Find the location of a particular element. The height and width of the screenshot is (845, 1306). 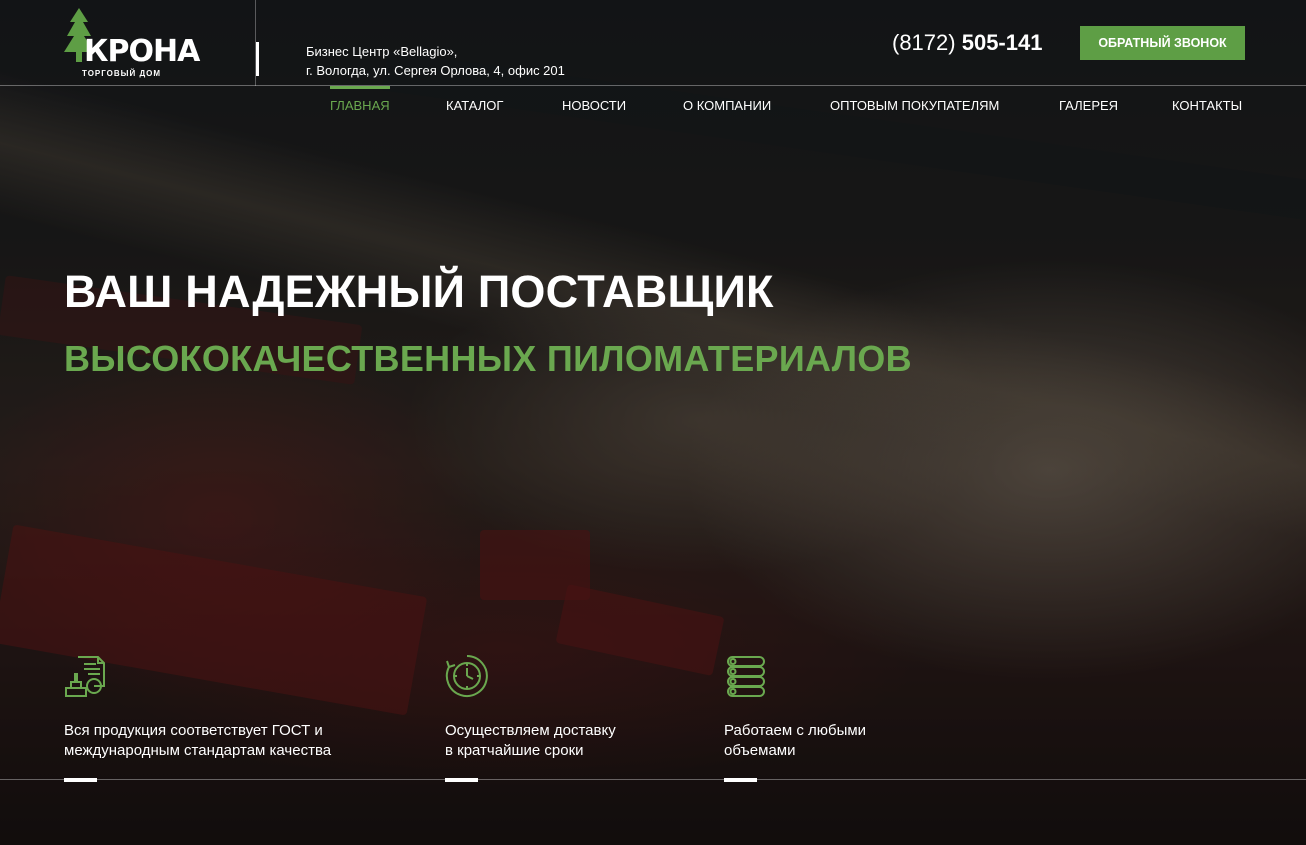

feature-volume-line-2: объемами is located at coordinates (760, 750).